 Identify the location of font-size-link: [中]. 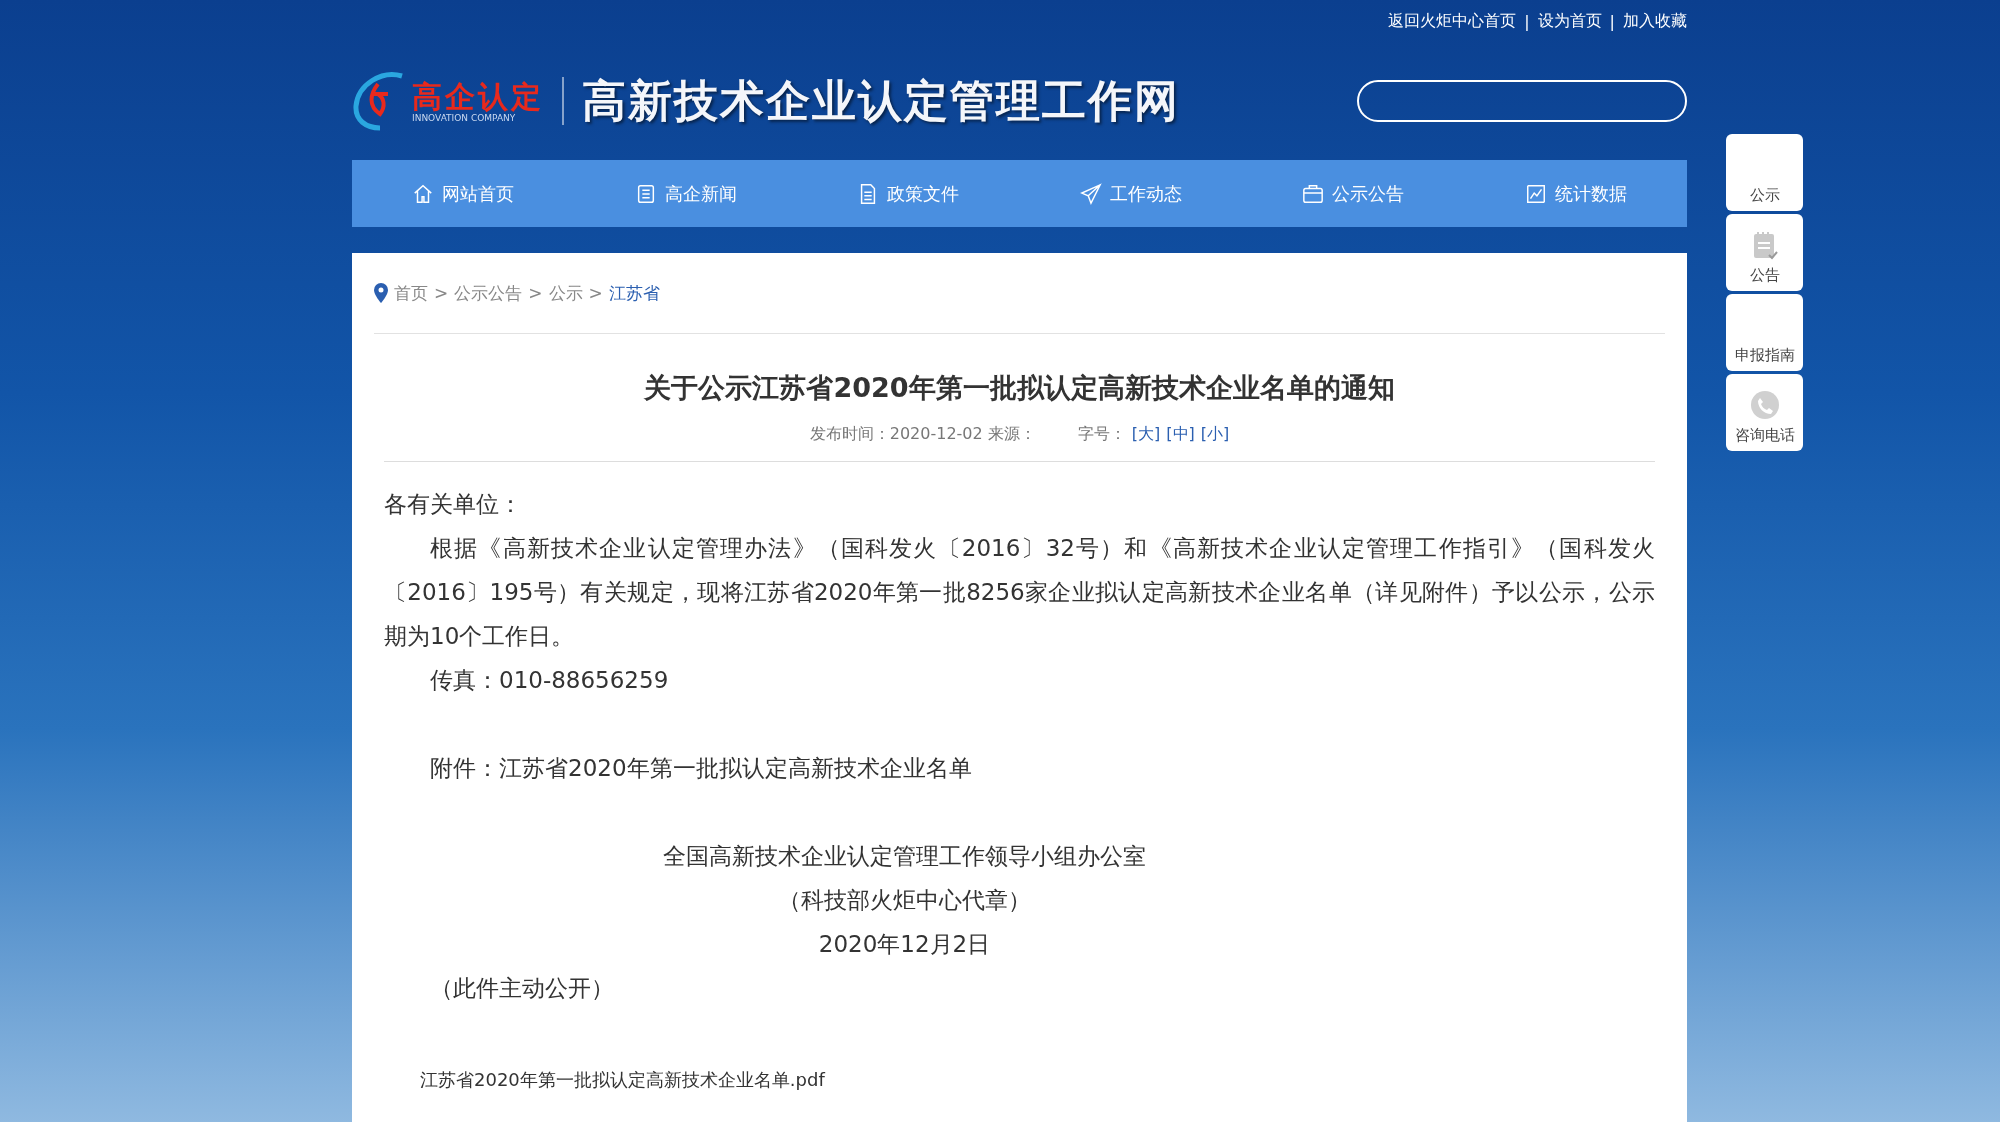
(1180, 434).